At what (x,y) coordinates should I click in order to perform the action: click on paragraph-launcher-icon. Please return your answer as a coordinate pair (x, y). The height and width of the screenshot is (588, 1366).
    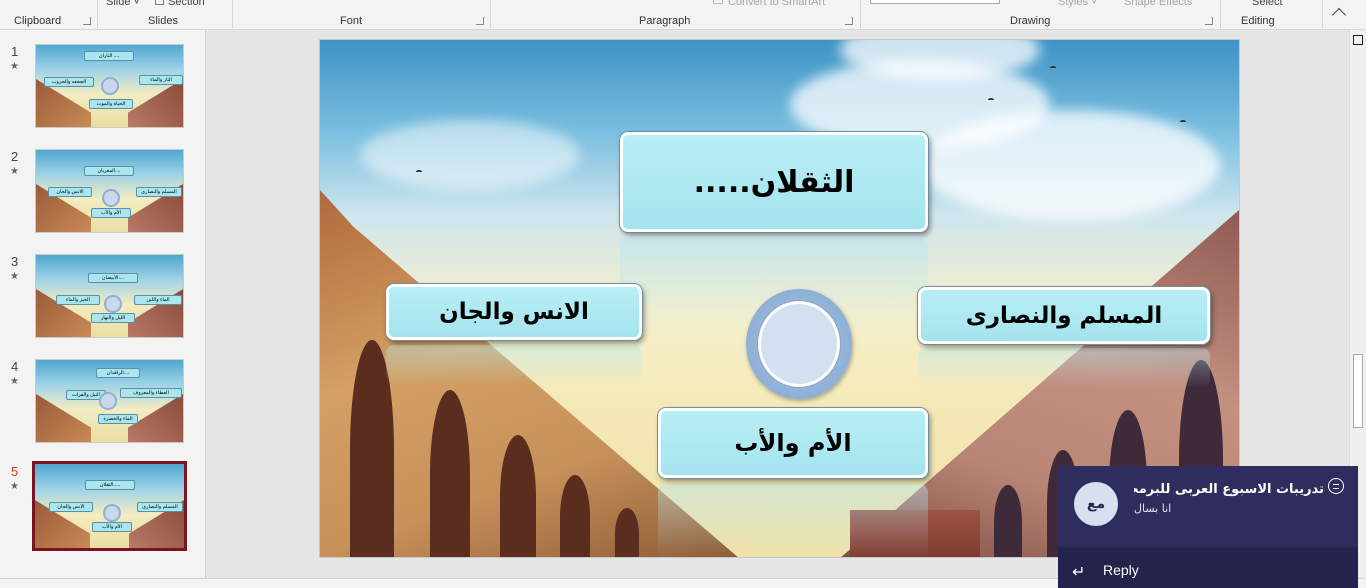
    Looking at the image, I should click on (849, 21).